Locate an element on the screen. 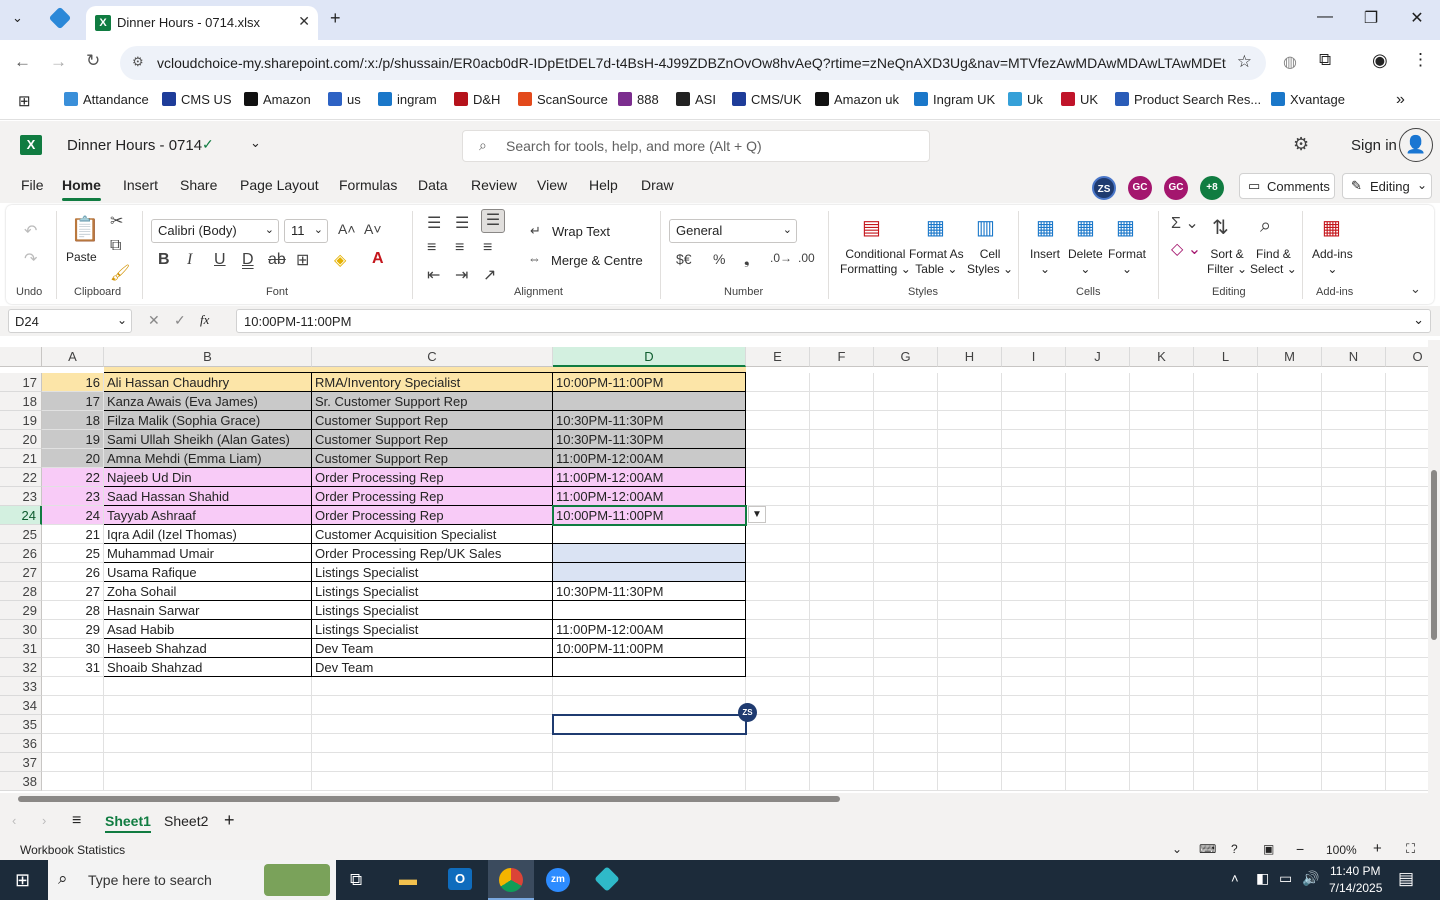 The height and width of the screenshot is (900, 1440). tray-chevron-icon: ˄ is located at coordinates (1235, 878).